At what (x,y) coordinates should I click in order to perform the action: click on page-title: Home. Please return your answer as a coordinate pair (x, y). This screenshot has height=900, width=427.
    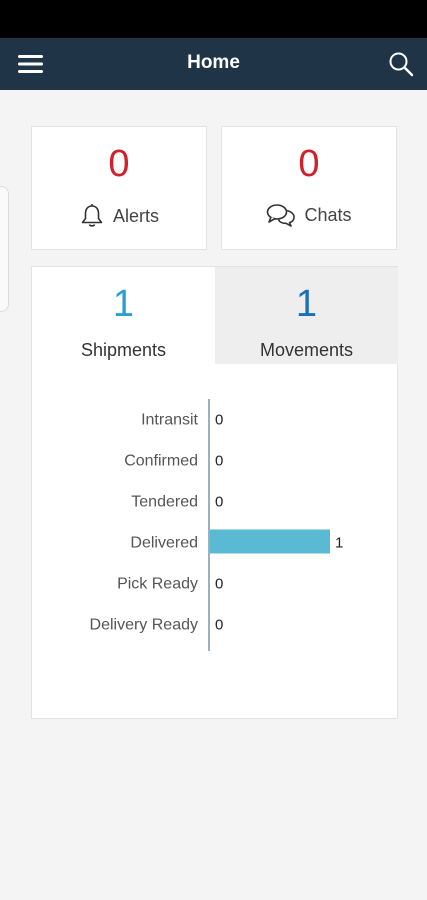
    Looking at the image, I should click on (213, 62).